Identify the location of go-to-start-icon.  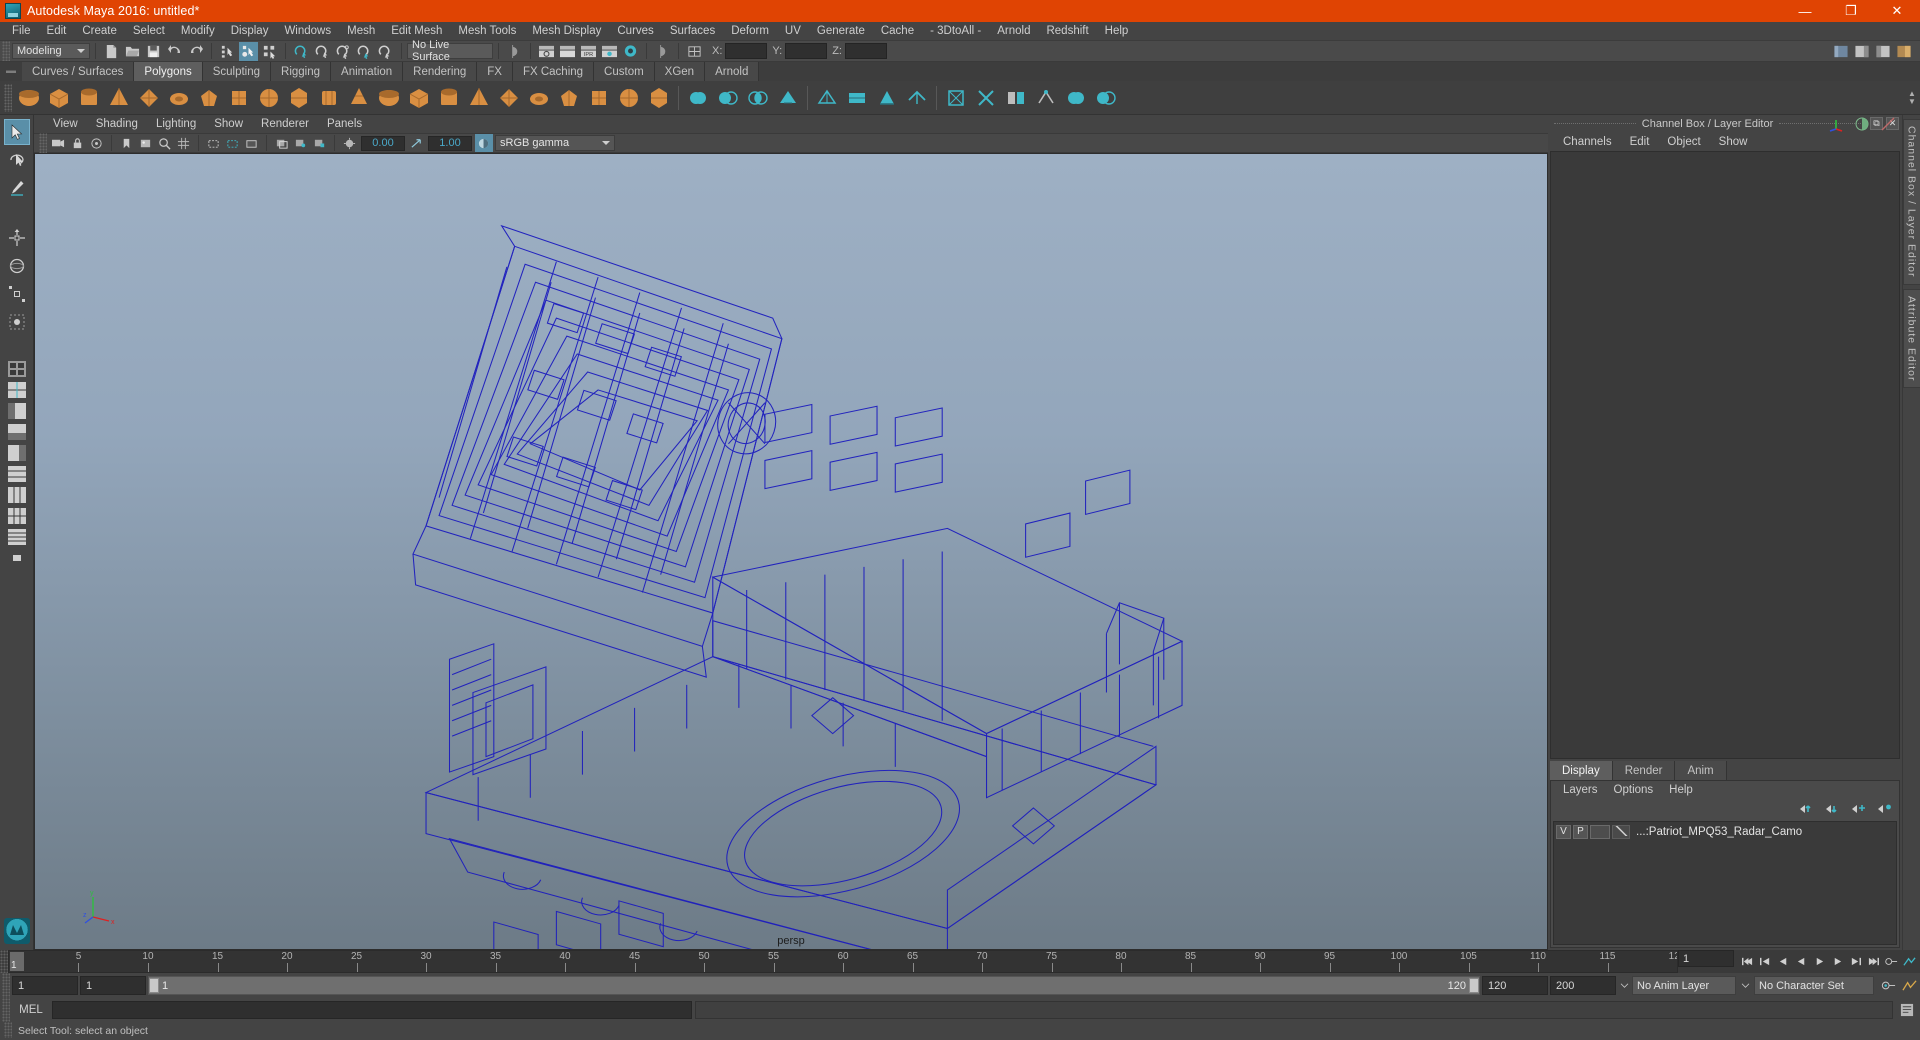
(1747, 961).